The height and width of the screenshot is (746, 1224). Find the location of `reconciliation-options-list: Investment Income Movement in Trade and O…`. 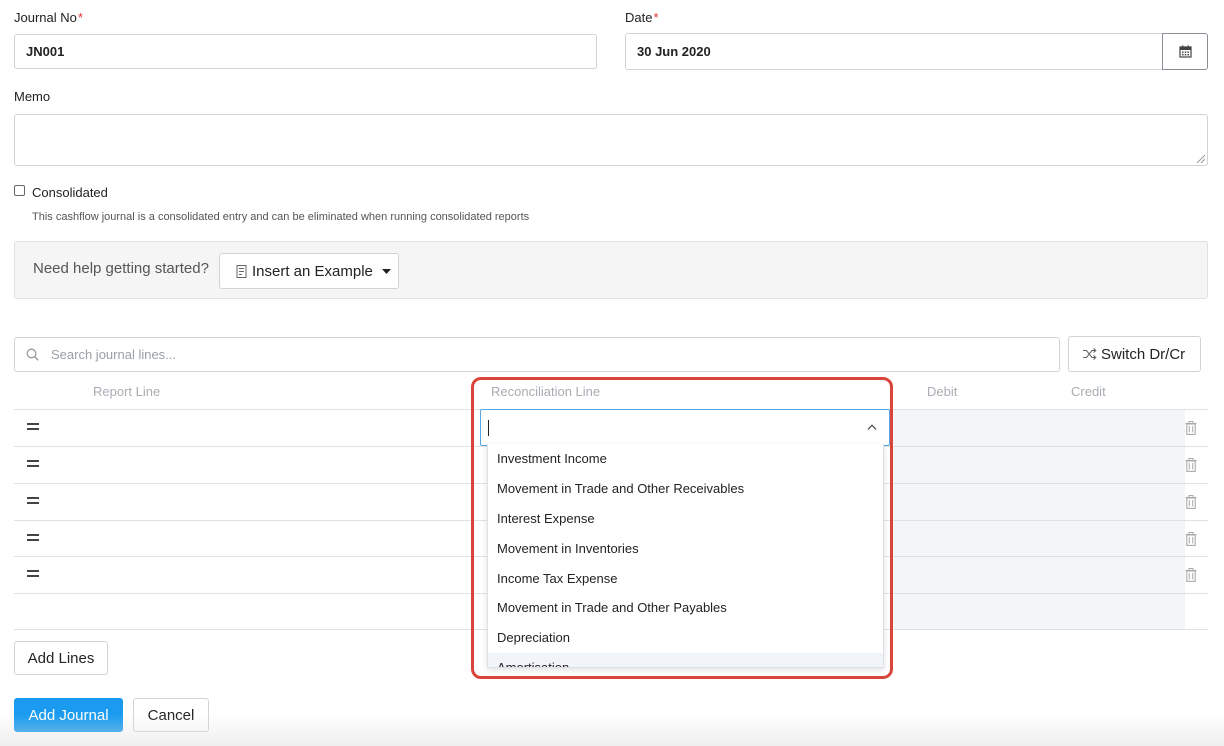

reconciliation-options-list: Investment Income Movement in Trade and O… is located at coordinates (685, 556).